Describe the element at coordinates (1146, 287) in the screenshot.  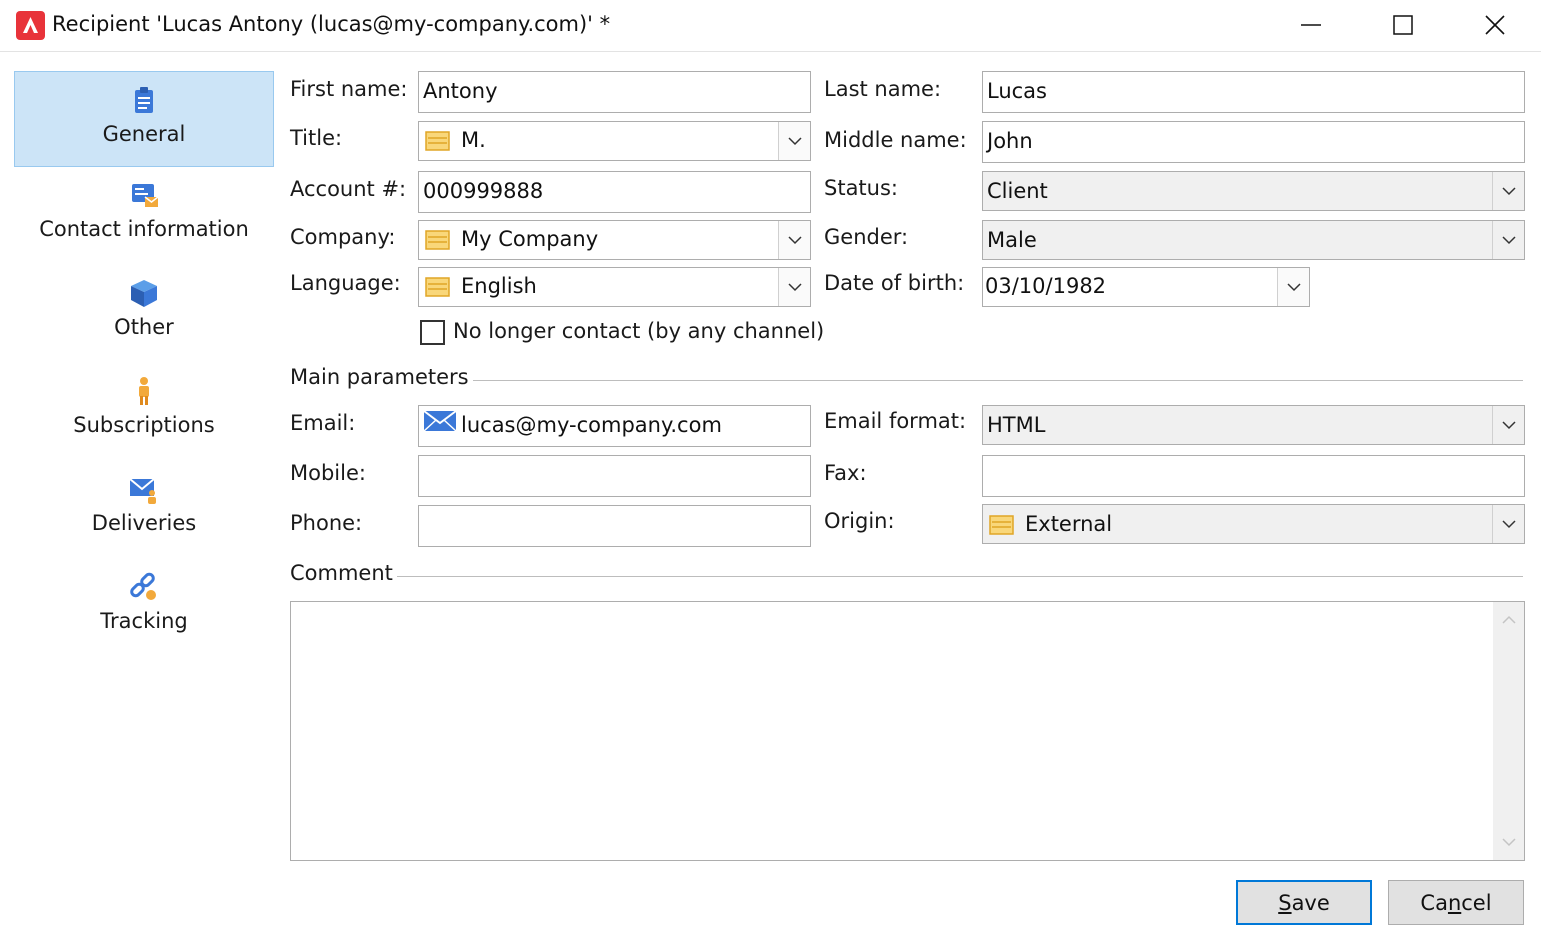
I see `dob-date-picker: 03/10/1982` at that location.